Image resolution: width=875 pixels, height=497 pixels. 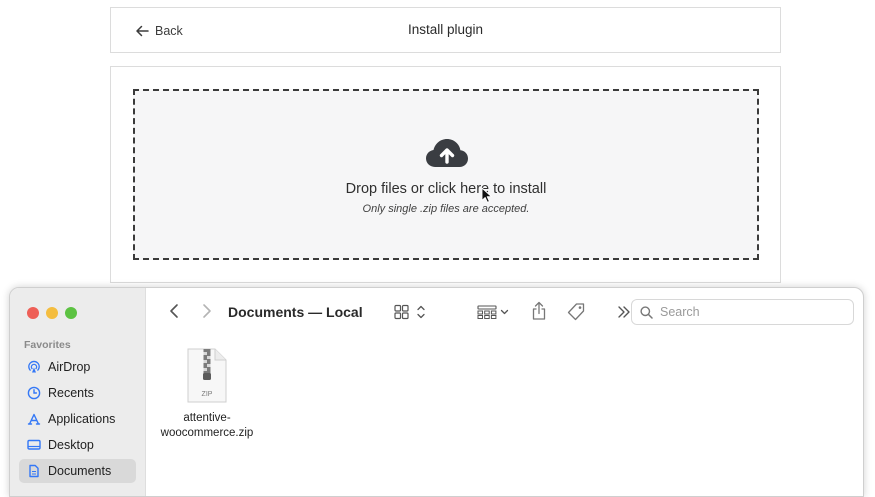 I want to click on group-grid-icon, so click(x=493, y=312).